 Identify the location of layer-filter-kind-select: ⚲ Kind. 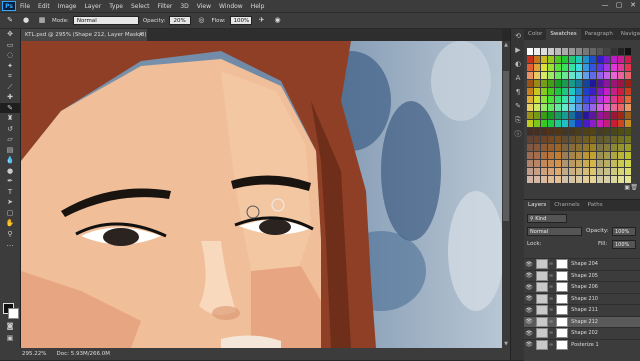
(547, 218).